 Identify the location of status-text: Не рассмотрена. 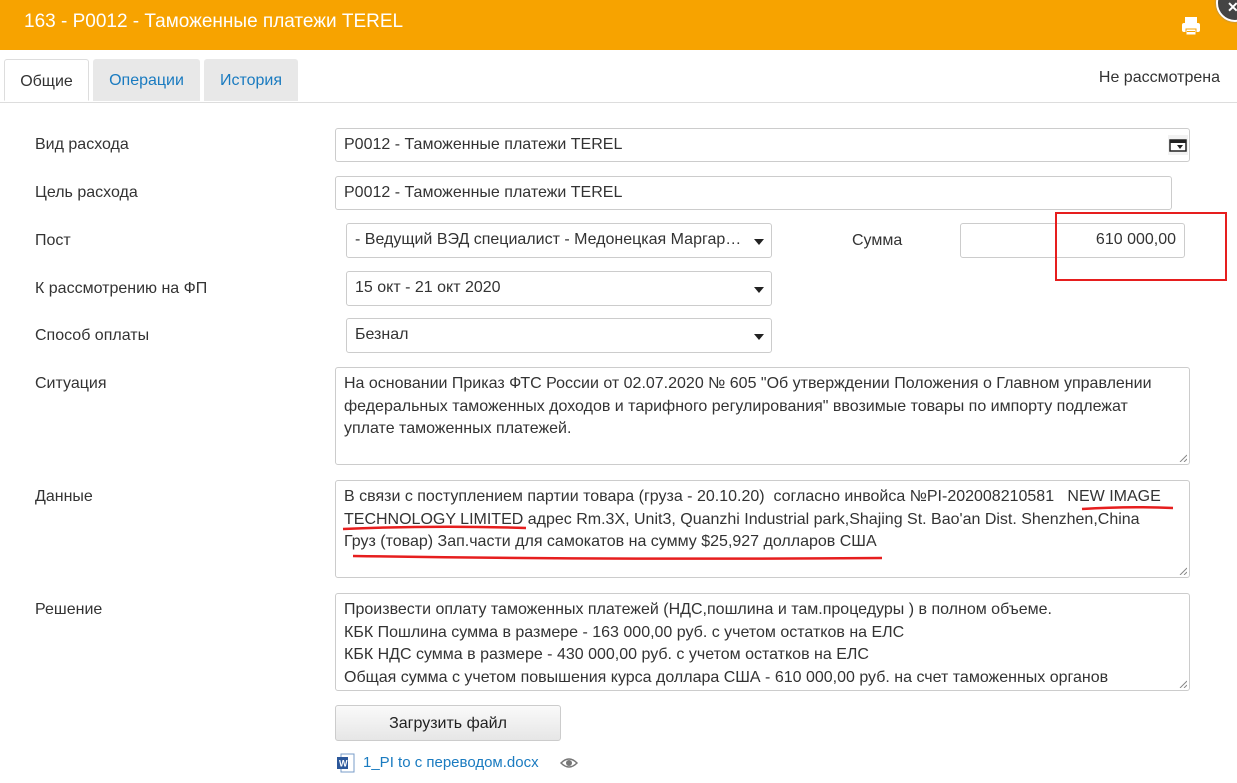
(1159, 77).